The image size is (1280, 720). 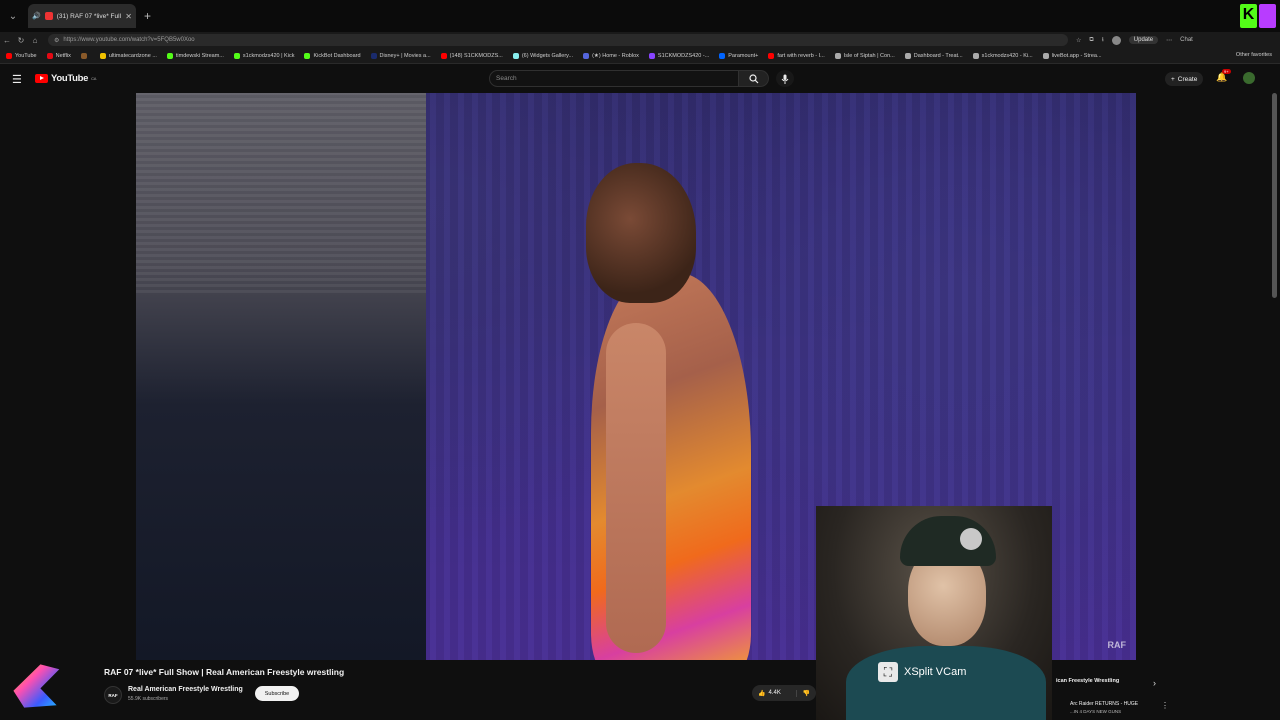 I want to click on favorite-star-icon: ☆, so click(x=1078, y=40).